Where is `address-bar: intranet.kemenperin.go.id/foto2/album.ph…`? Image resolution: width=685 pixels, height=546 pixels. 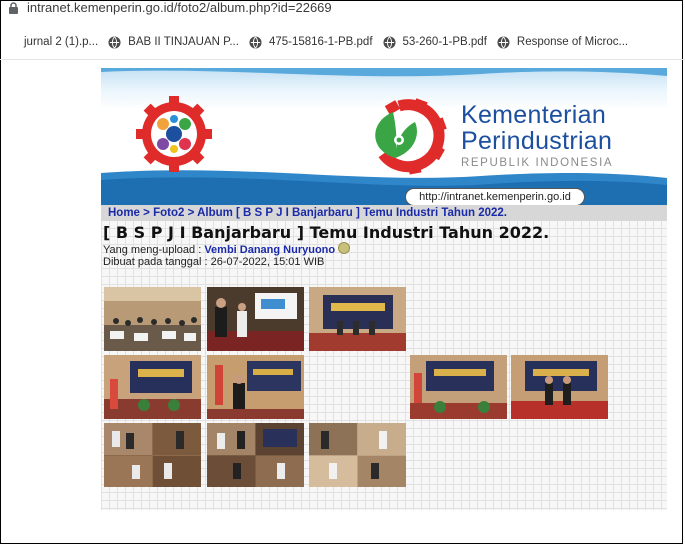 address-bar: intranet.kemenperin.go.id/foto2/album.ph… is located at coordinates (346, 10).